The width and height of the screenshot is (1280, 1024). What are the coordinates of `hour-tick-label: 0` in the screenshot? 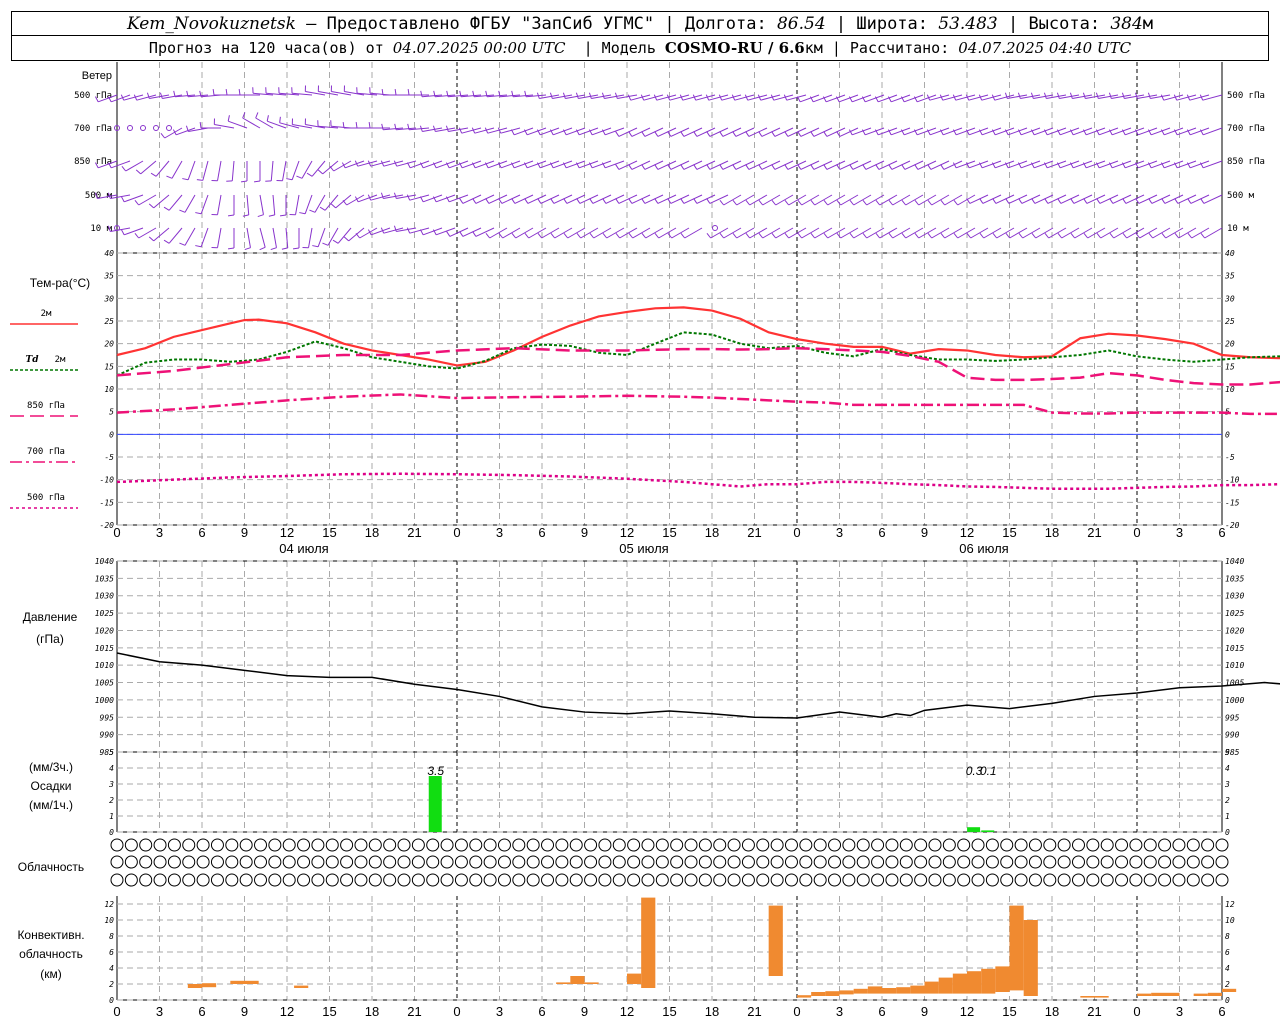 It's located at (456, 1011).